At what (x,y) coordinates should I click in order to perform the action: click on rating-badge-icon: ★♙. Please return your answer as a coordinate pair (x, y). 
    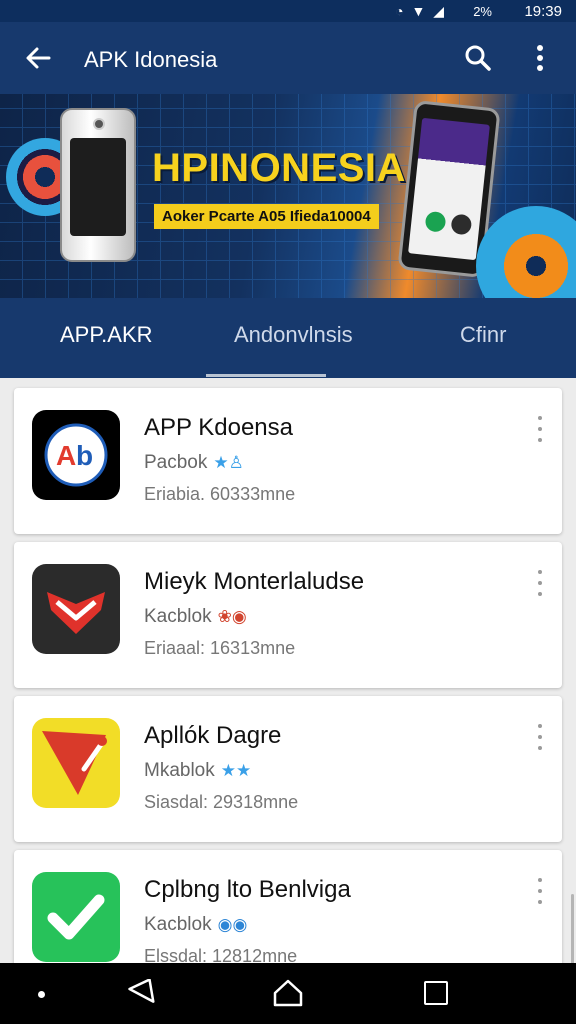
    Looking at the image, I should click on (228, 462).